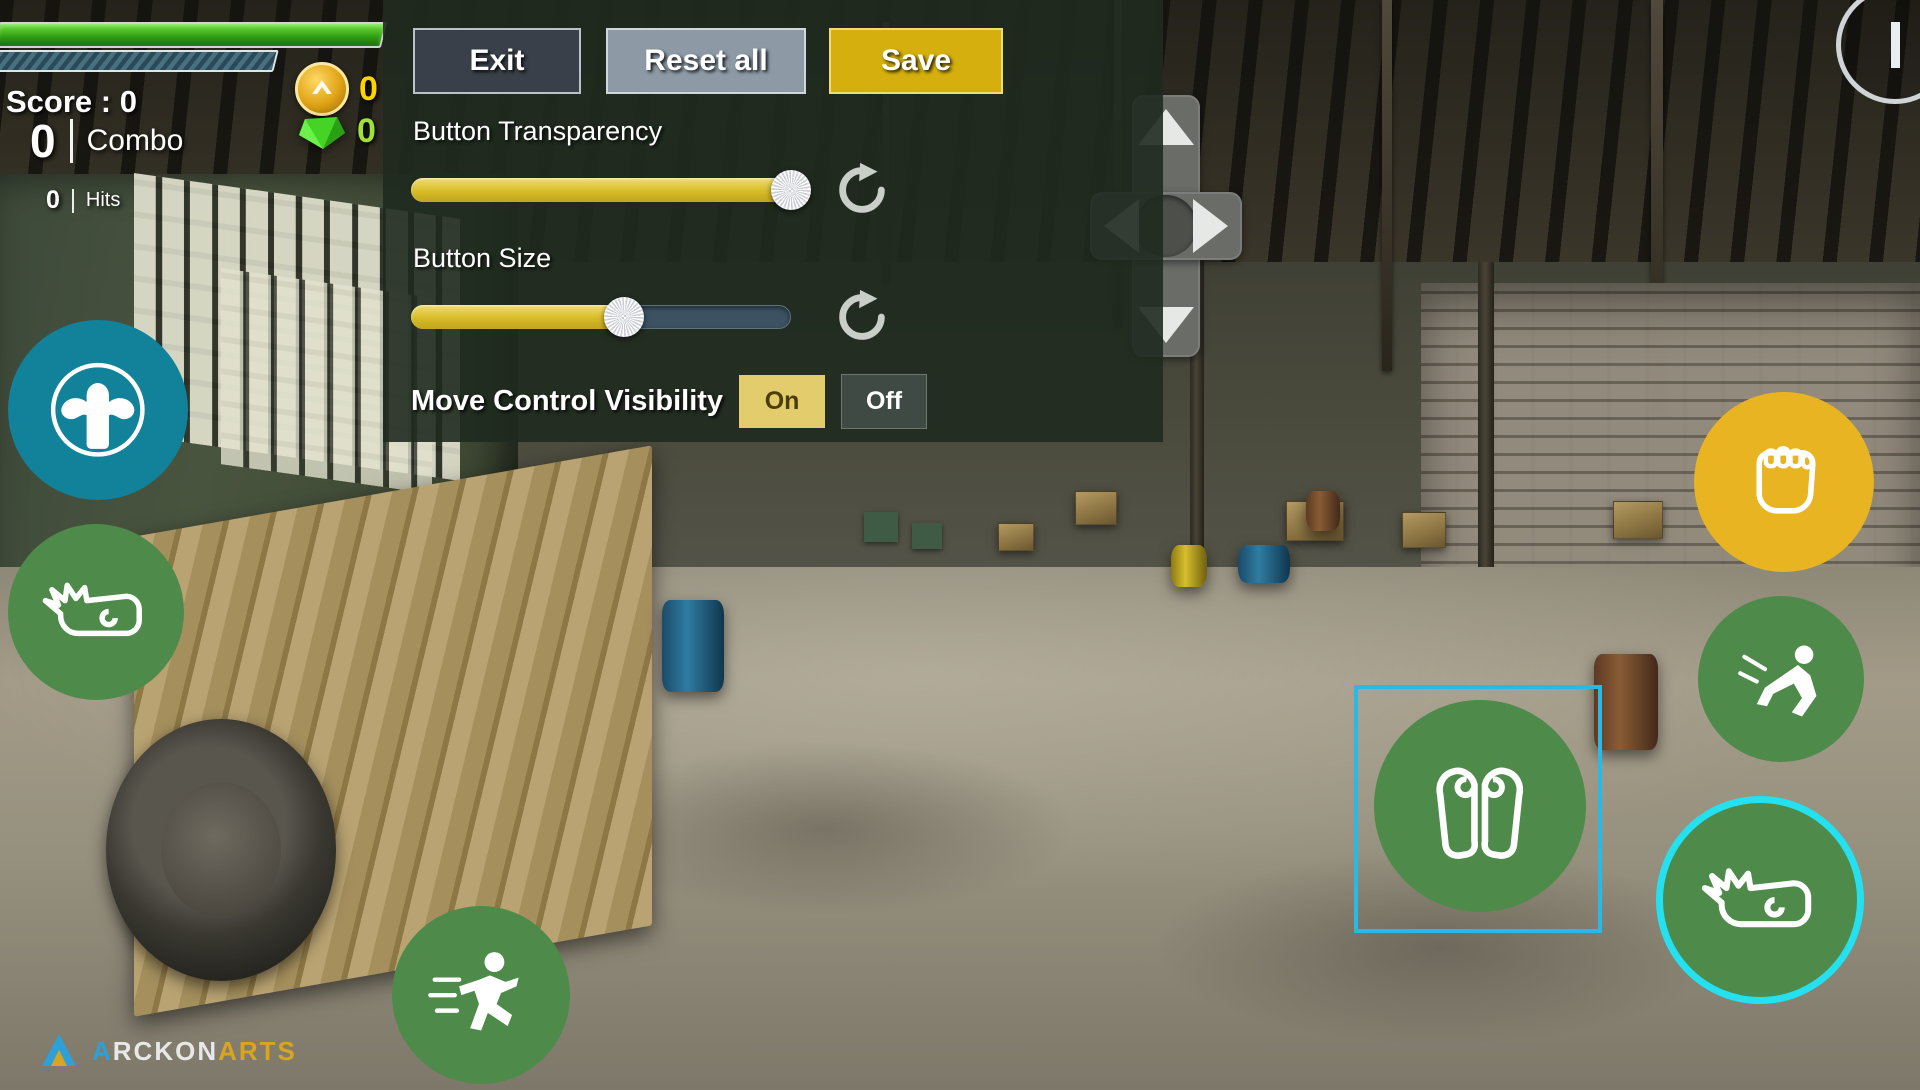  Describe the element at coordinates (220, 850) in the screenshot. I see `tire-prop` at that location.